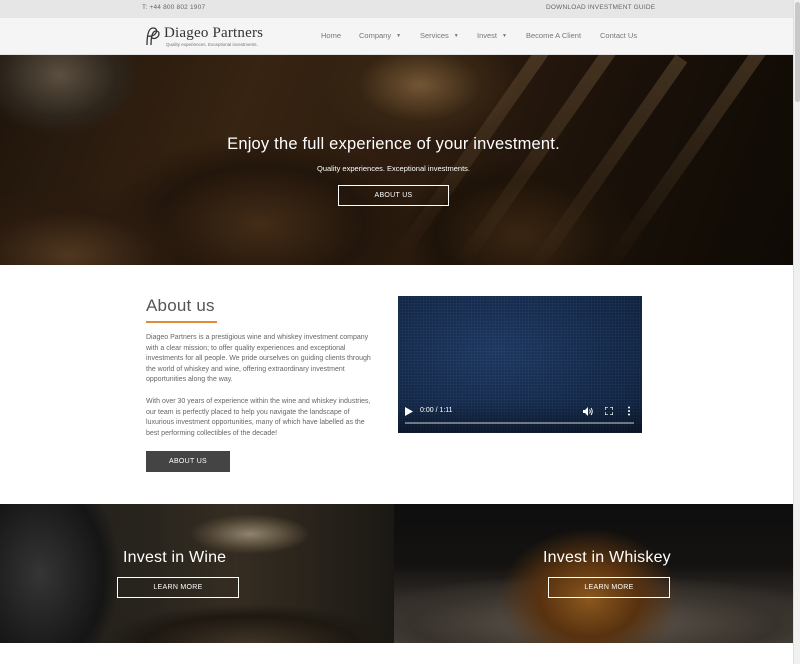  What do you see at coordinates (553, 35) in the screenshot?
I see `nav-become-a-client: Become A Client` at bounding box center [553, 35].